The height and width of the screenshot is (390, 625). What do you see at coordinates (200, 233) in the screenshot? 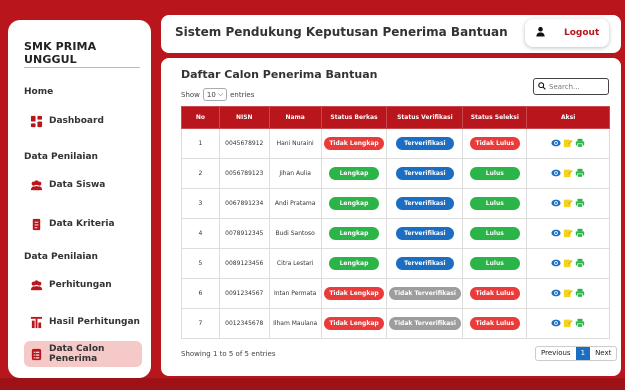
I see `cell-no: 4` at bounding box center [200, 233].